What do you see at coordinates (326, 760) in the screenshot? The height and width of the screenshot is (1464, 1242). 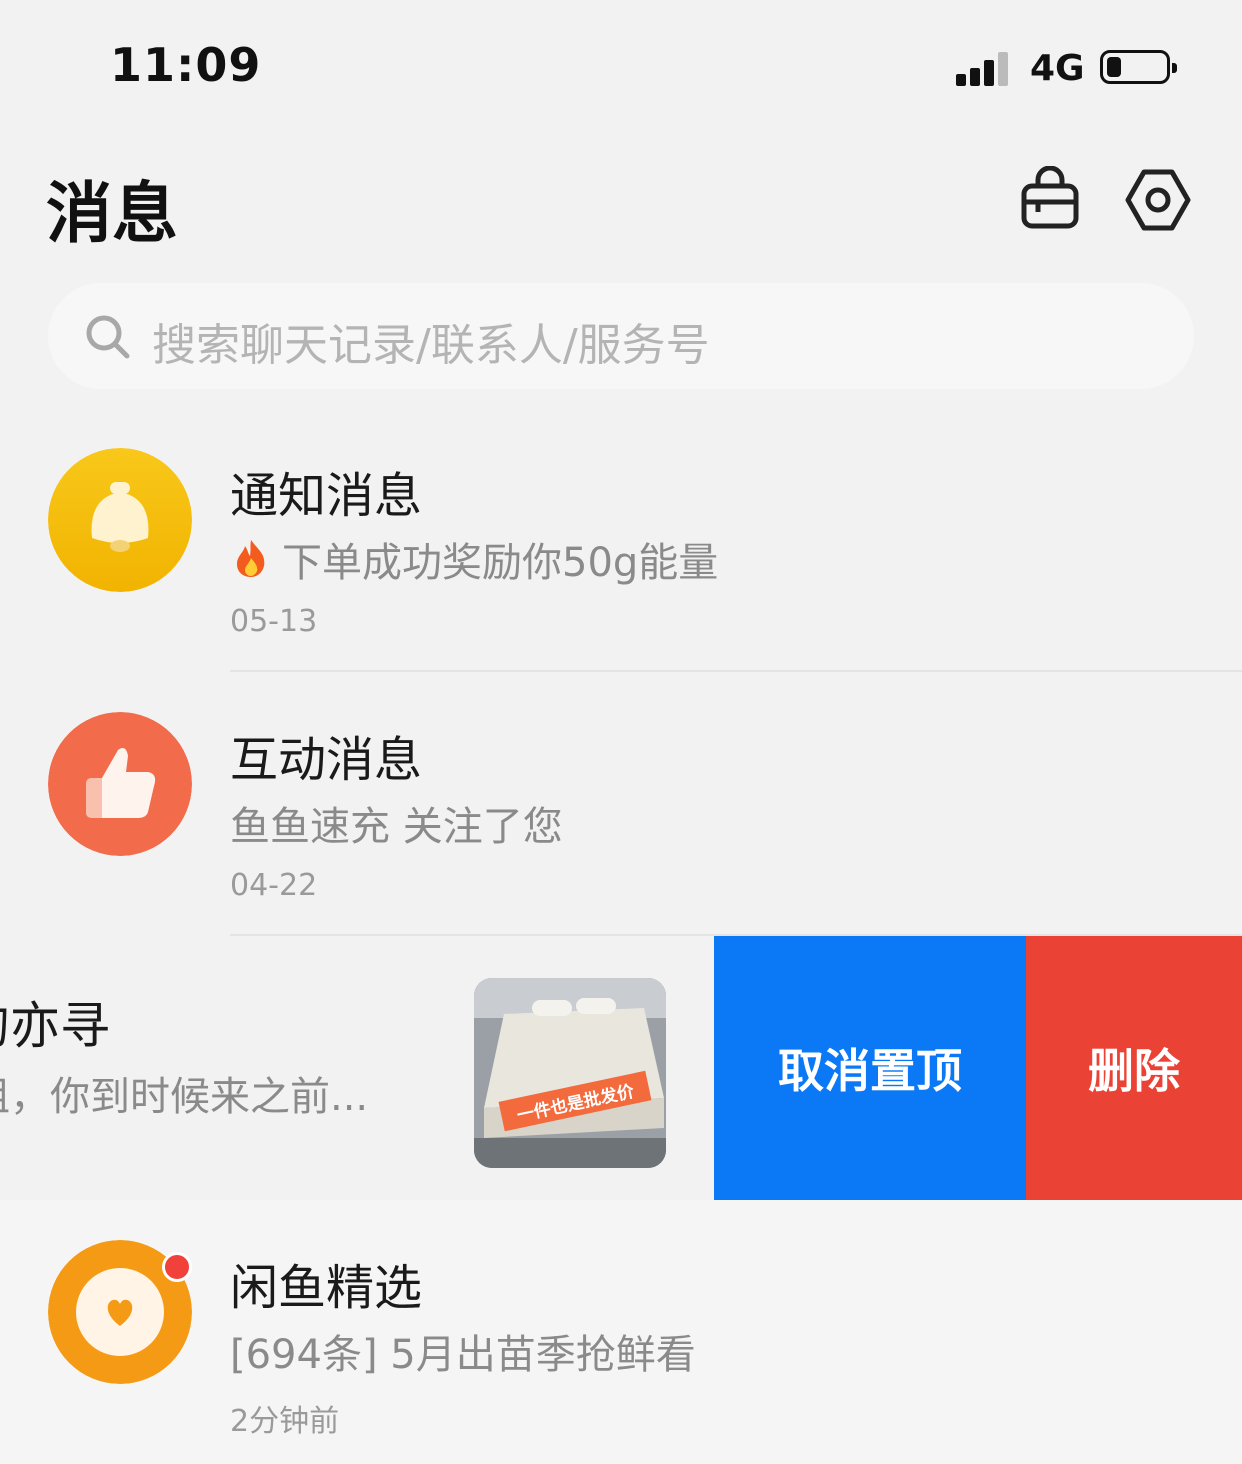 I see `conversation-title: 互动消息` at bounding box center [326, 760].